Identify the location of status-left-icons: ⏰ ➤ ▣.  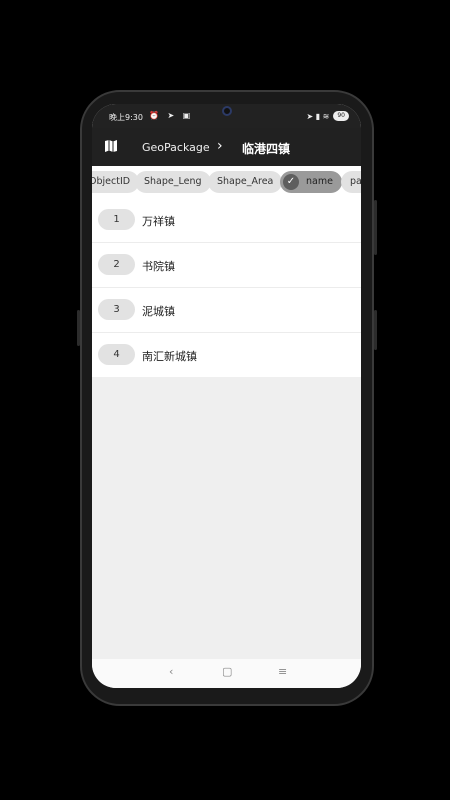
(171, 115).